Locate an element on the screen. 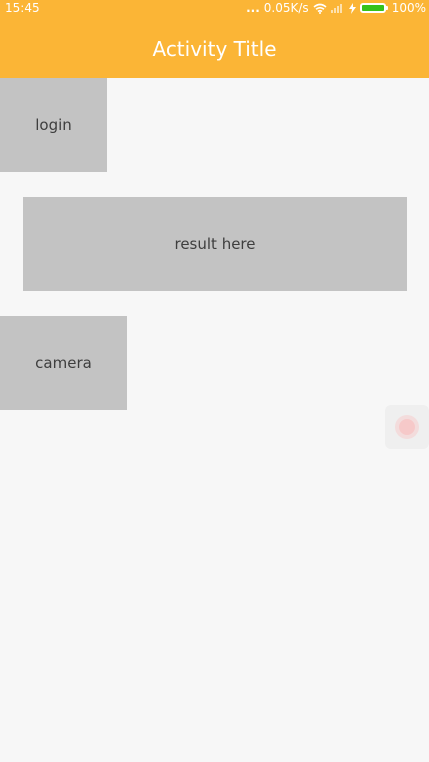  login-button: login is located at coordinates (53, 125).